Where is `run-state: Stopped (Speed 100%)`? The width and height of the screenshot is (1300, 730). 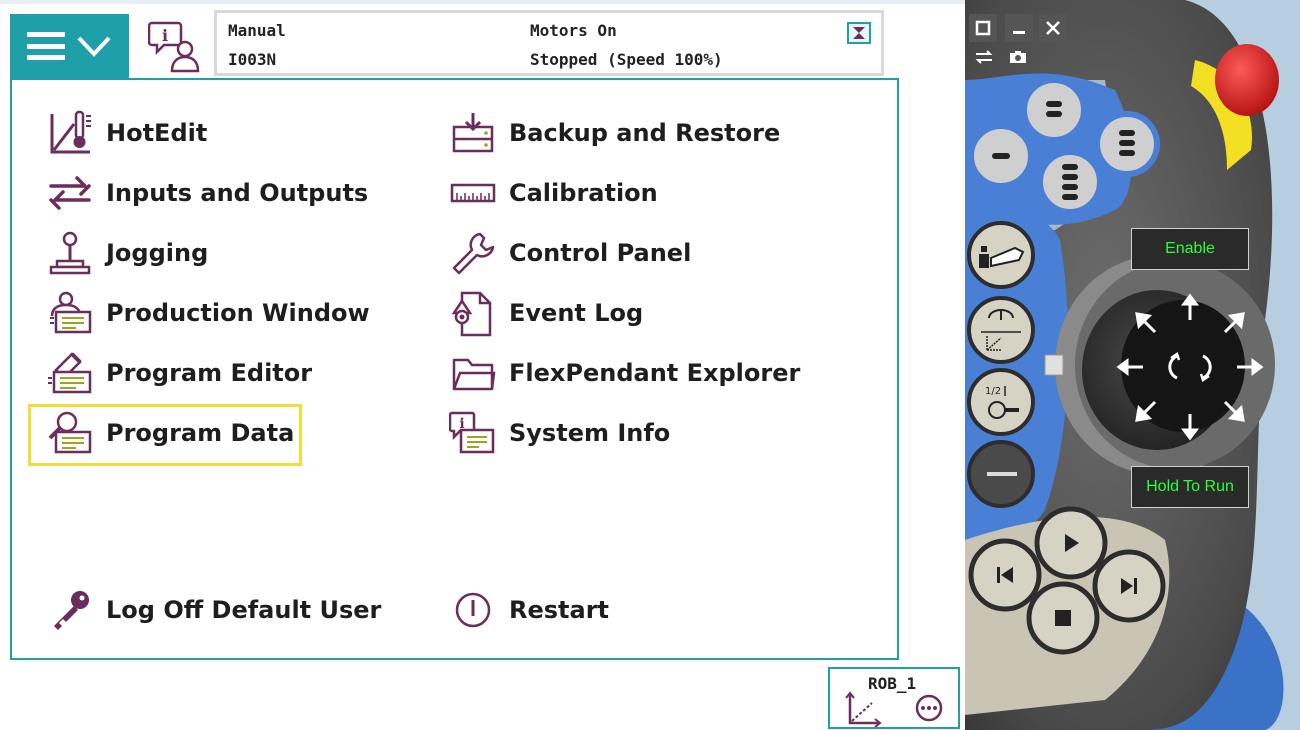
run-state: Stopped (Speed 100%) is located at coordinates (626, 59).